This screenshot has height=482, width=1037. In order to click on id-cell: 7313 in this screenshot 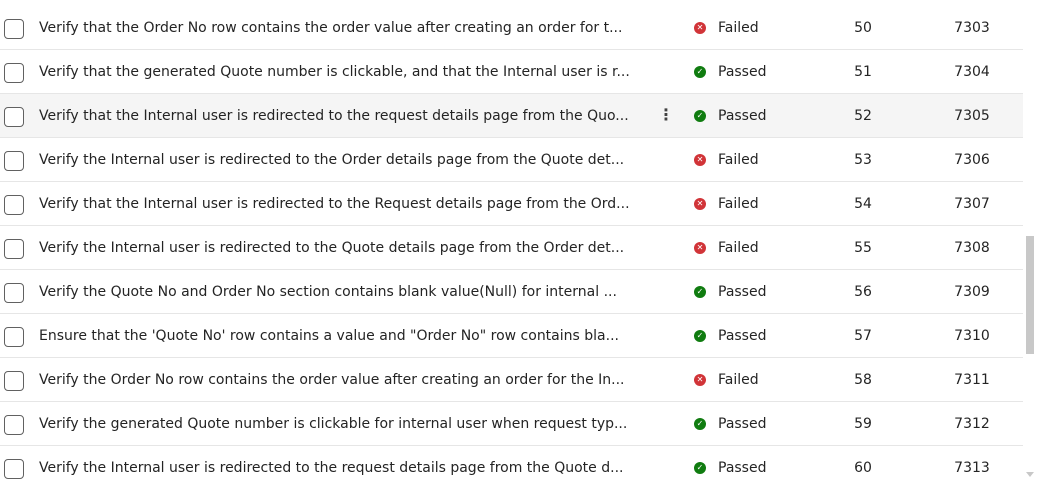, I will do `click(972, 468)`.